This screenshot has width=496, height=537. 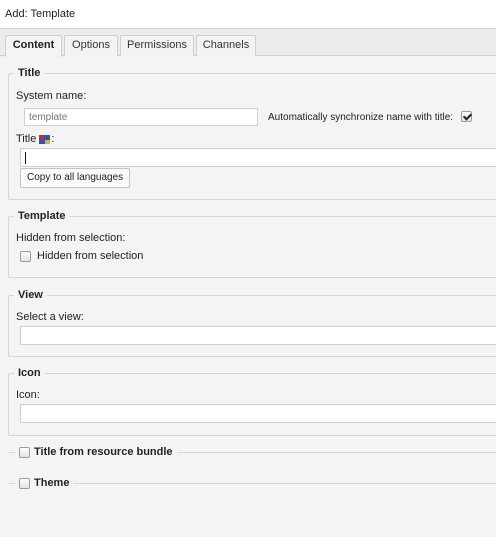 I want to click on hidden-from-selection-row: Hidden from selection, so click(x=81, y=256).